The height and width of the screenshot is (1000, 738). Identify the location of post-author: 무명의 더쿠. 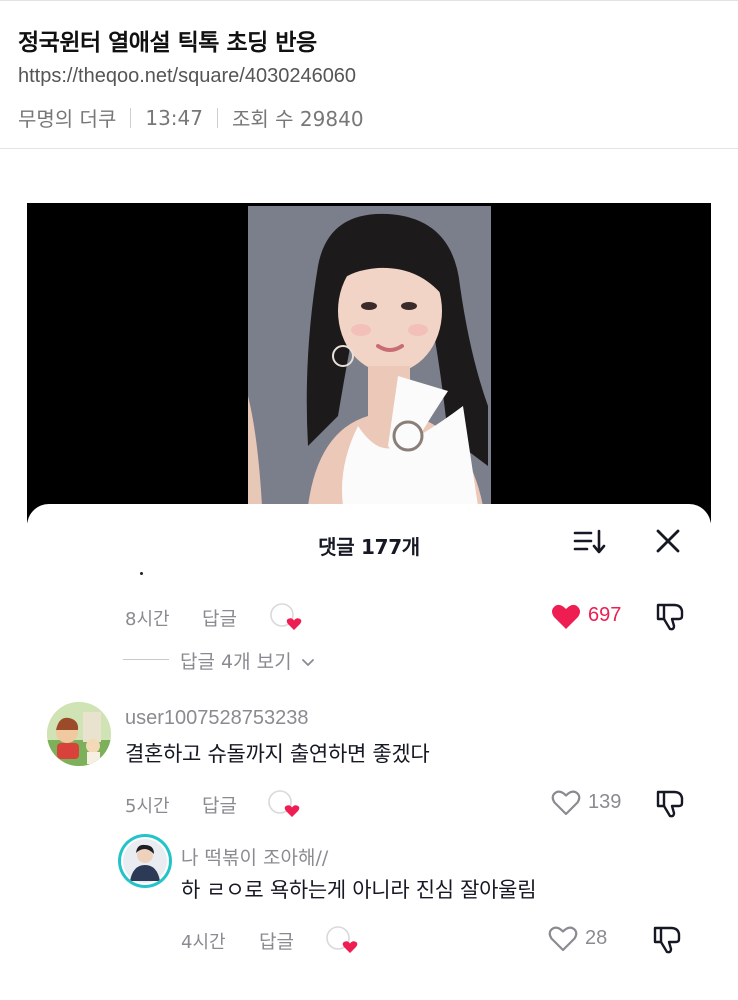
(67, 119).